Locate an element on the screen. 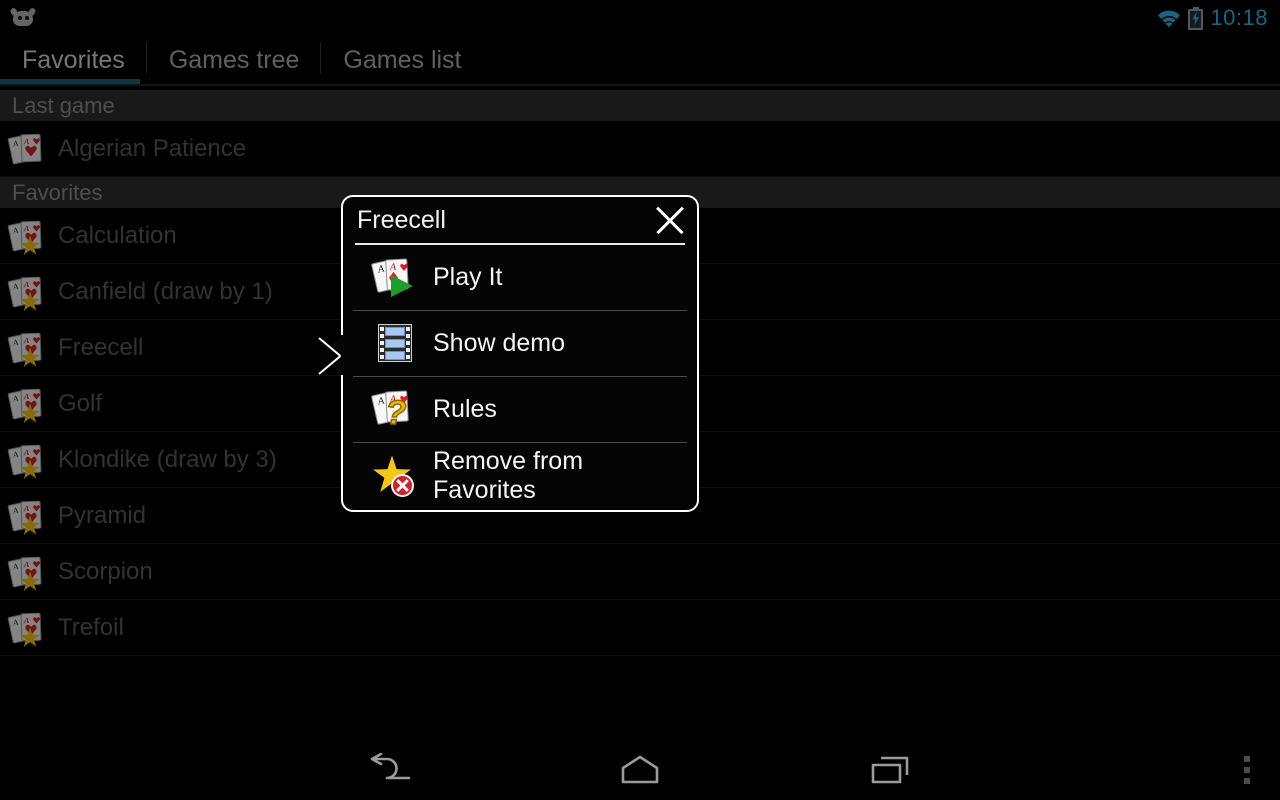  cards-question-icon: AA ? is located at coordinates (394, 409).